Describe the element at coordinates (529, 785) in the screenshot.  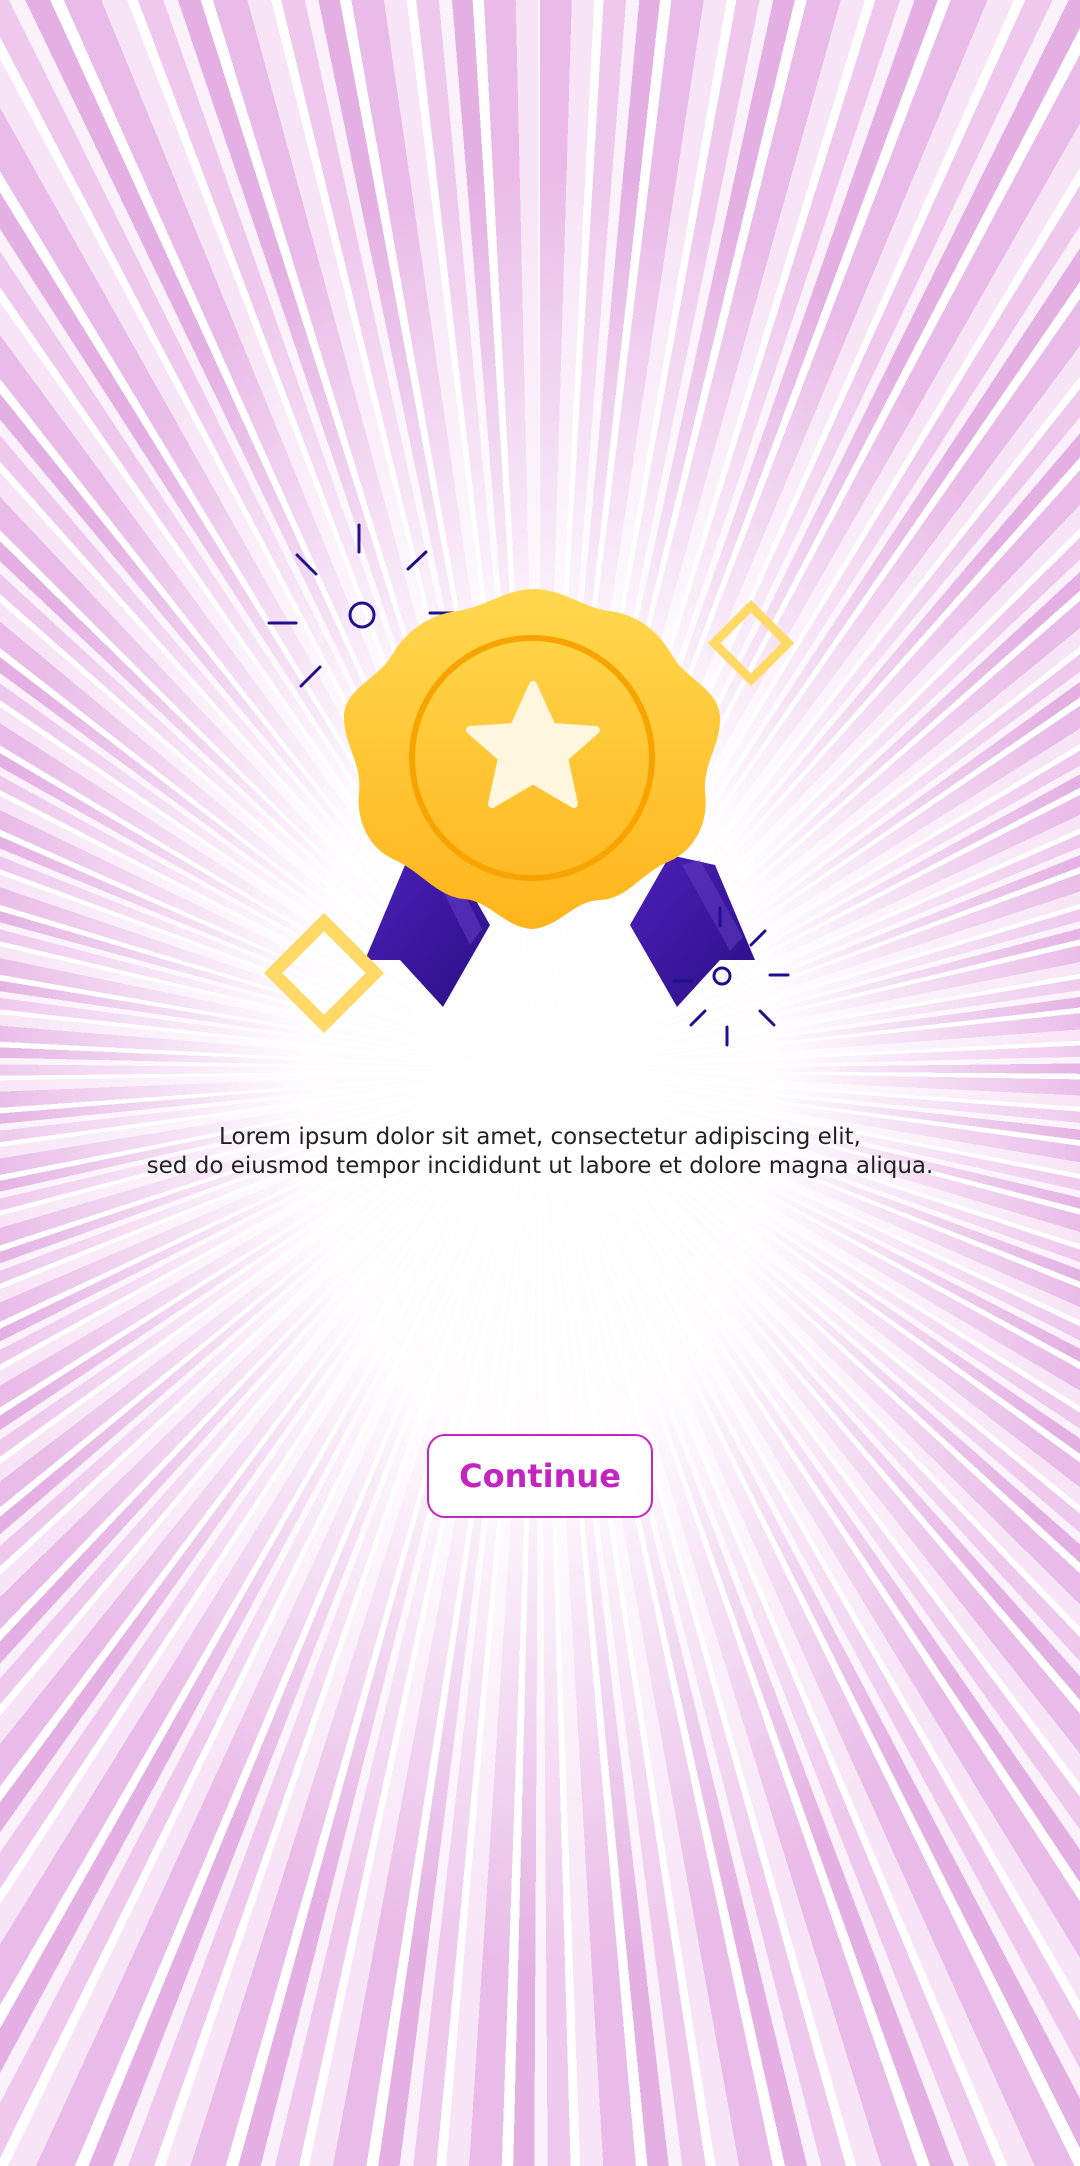
I see `award-badge-illustration` at that location.